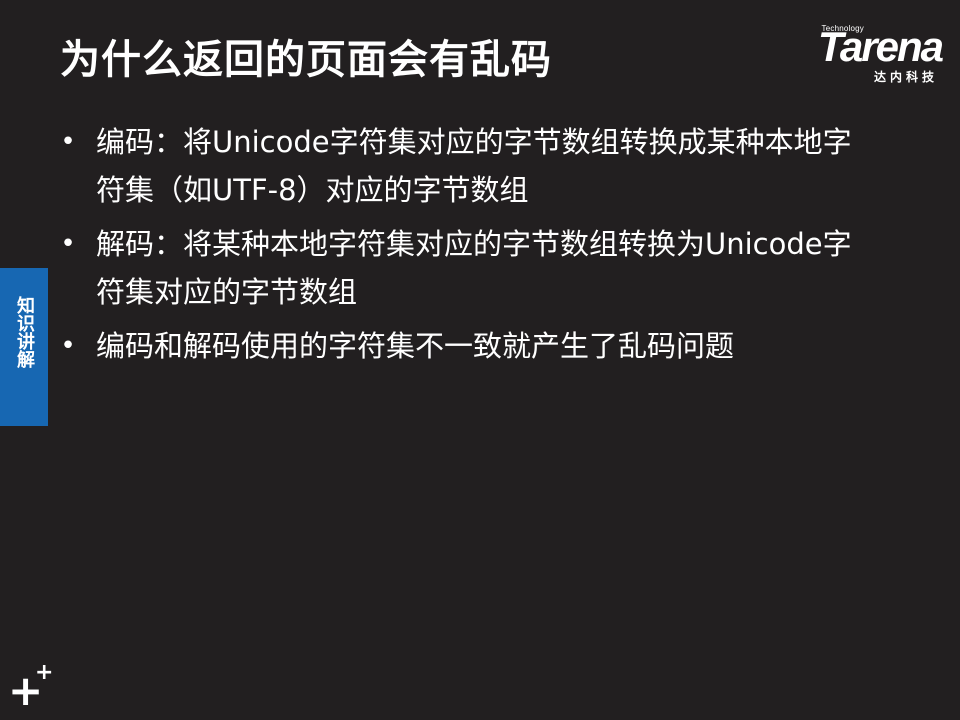 Image resolution: width=960 pixels, height=720 pixels. Describe the element at coordinates (31, 686) in the screenshot. I see `plus-plus-icon: + +` at that location.